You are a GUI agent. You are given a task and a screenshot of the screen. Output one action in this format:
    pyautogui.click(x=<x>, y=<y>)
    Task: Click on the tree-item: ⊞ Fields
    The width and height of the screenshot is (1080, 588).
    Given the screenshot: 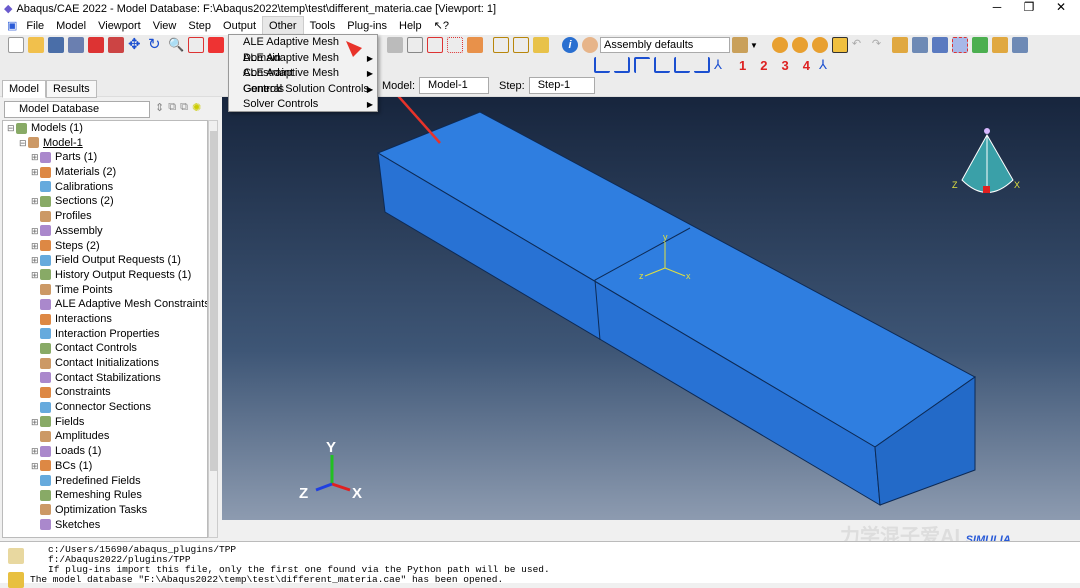 What is the action you would take?
    pyautogui.click(x=105, y=422)
    